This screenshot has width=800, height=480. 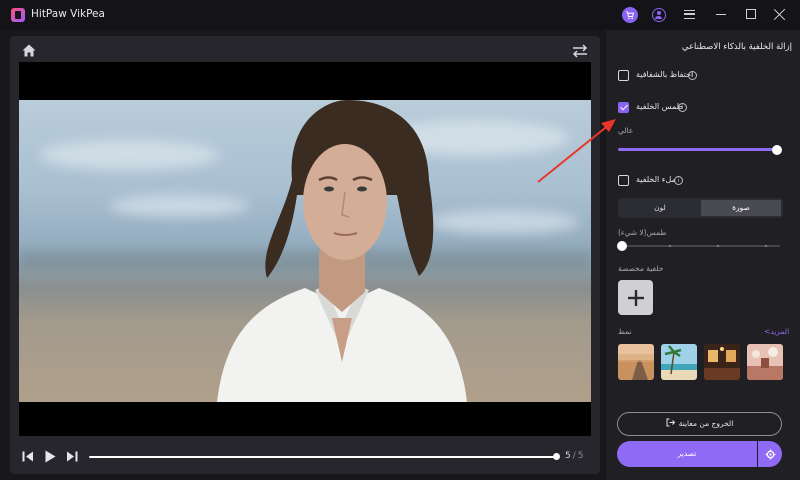 I want to click on more-styles-link: المزيد>, so click(x=776, y=331).